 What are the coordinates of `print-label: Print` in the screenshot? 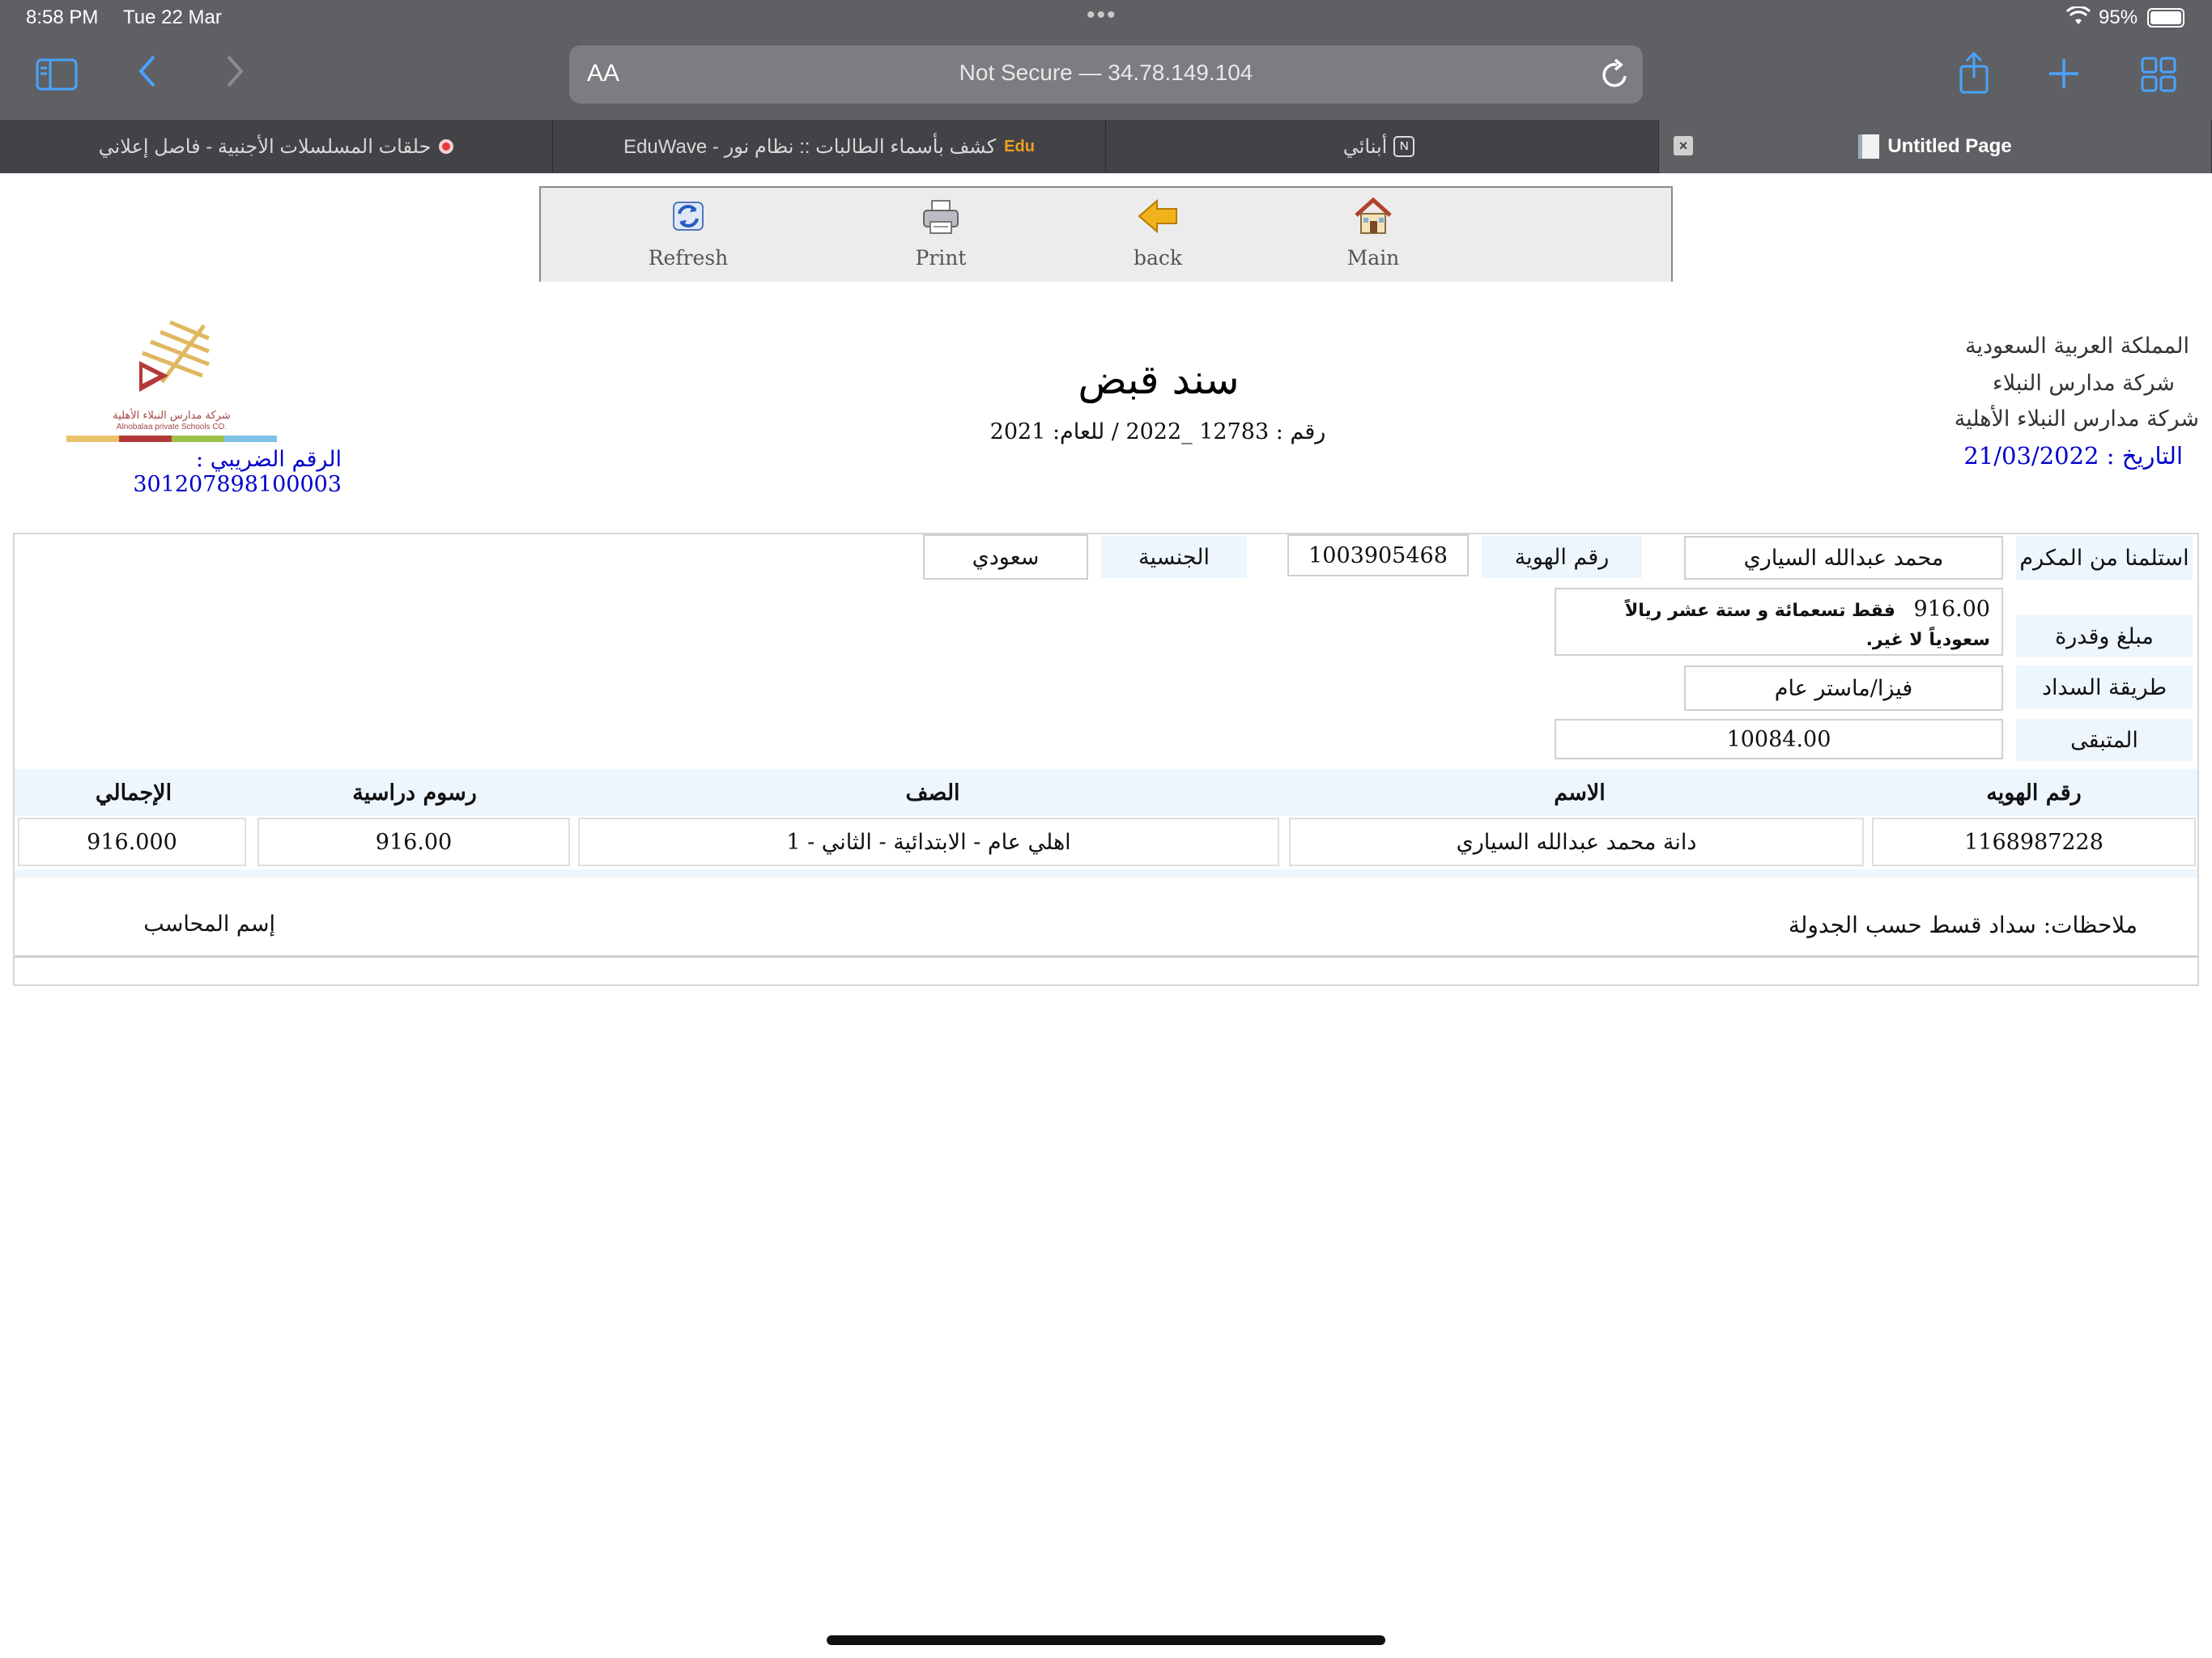 It's located at (941, 258).